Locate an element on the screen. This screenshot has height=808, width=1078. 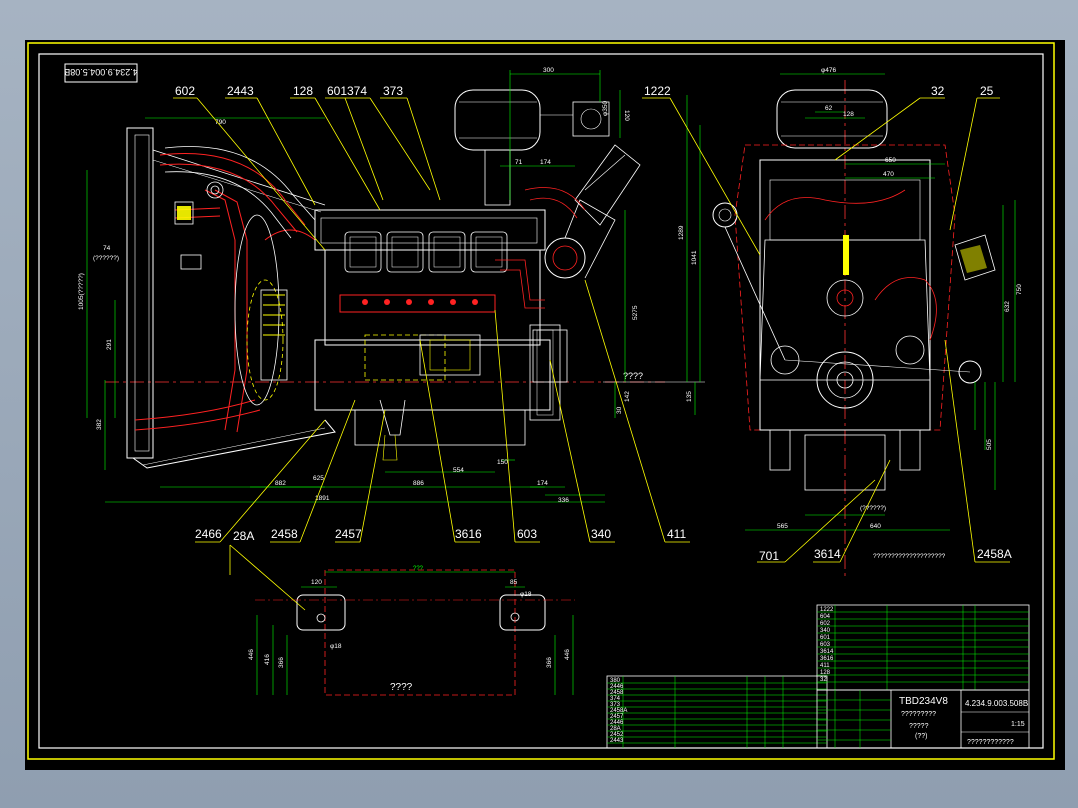
foot-dim-top: ??? is located at coordinates (418, 569).